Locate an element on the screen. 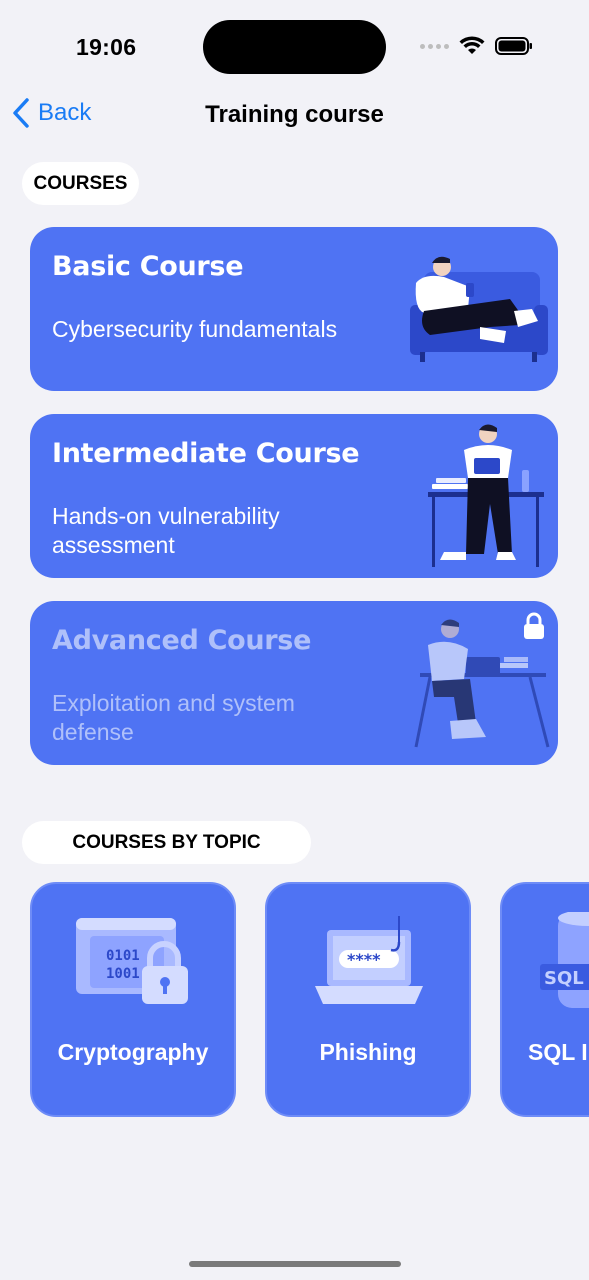 The image size is (589, 1280). signal-icon is located at coordinates (434, 46).